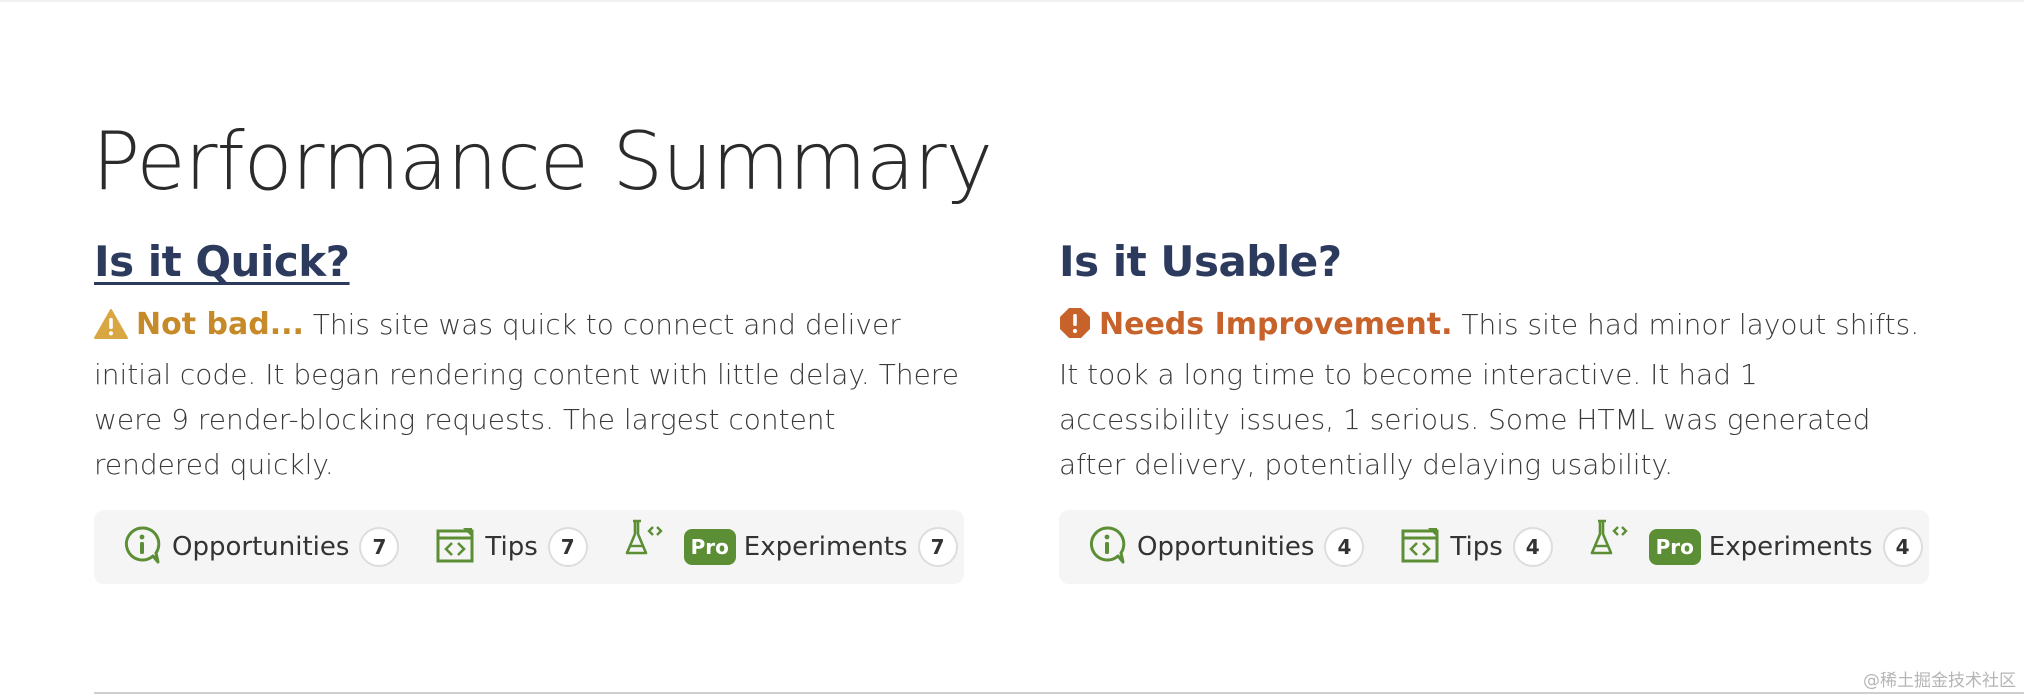  What do you see at coordinates (567, 547) in the screenshot?
I see `tips-count: 7` at bounding box center [567, 547].